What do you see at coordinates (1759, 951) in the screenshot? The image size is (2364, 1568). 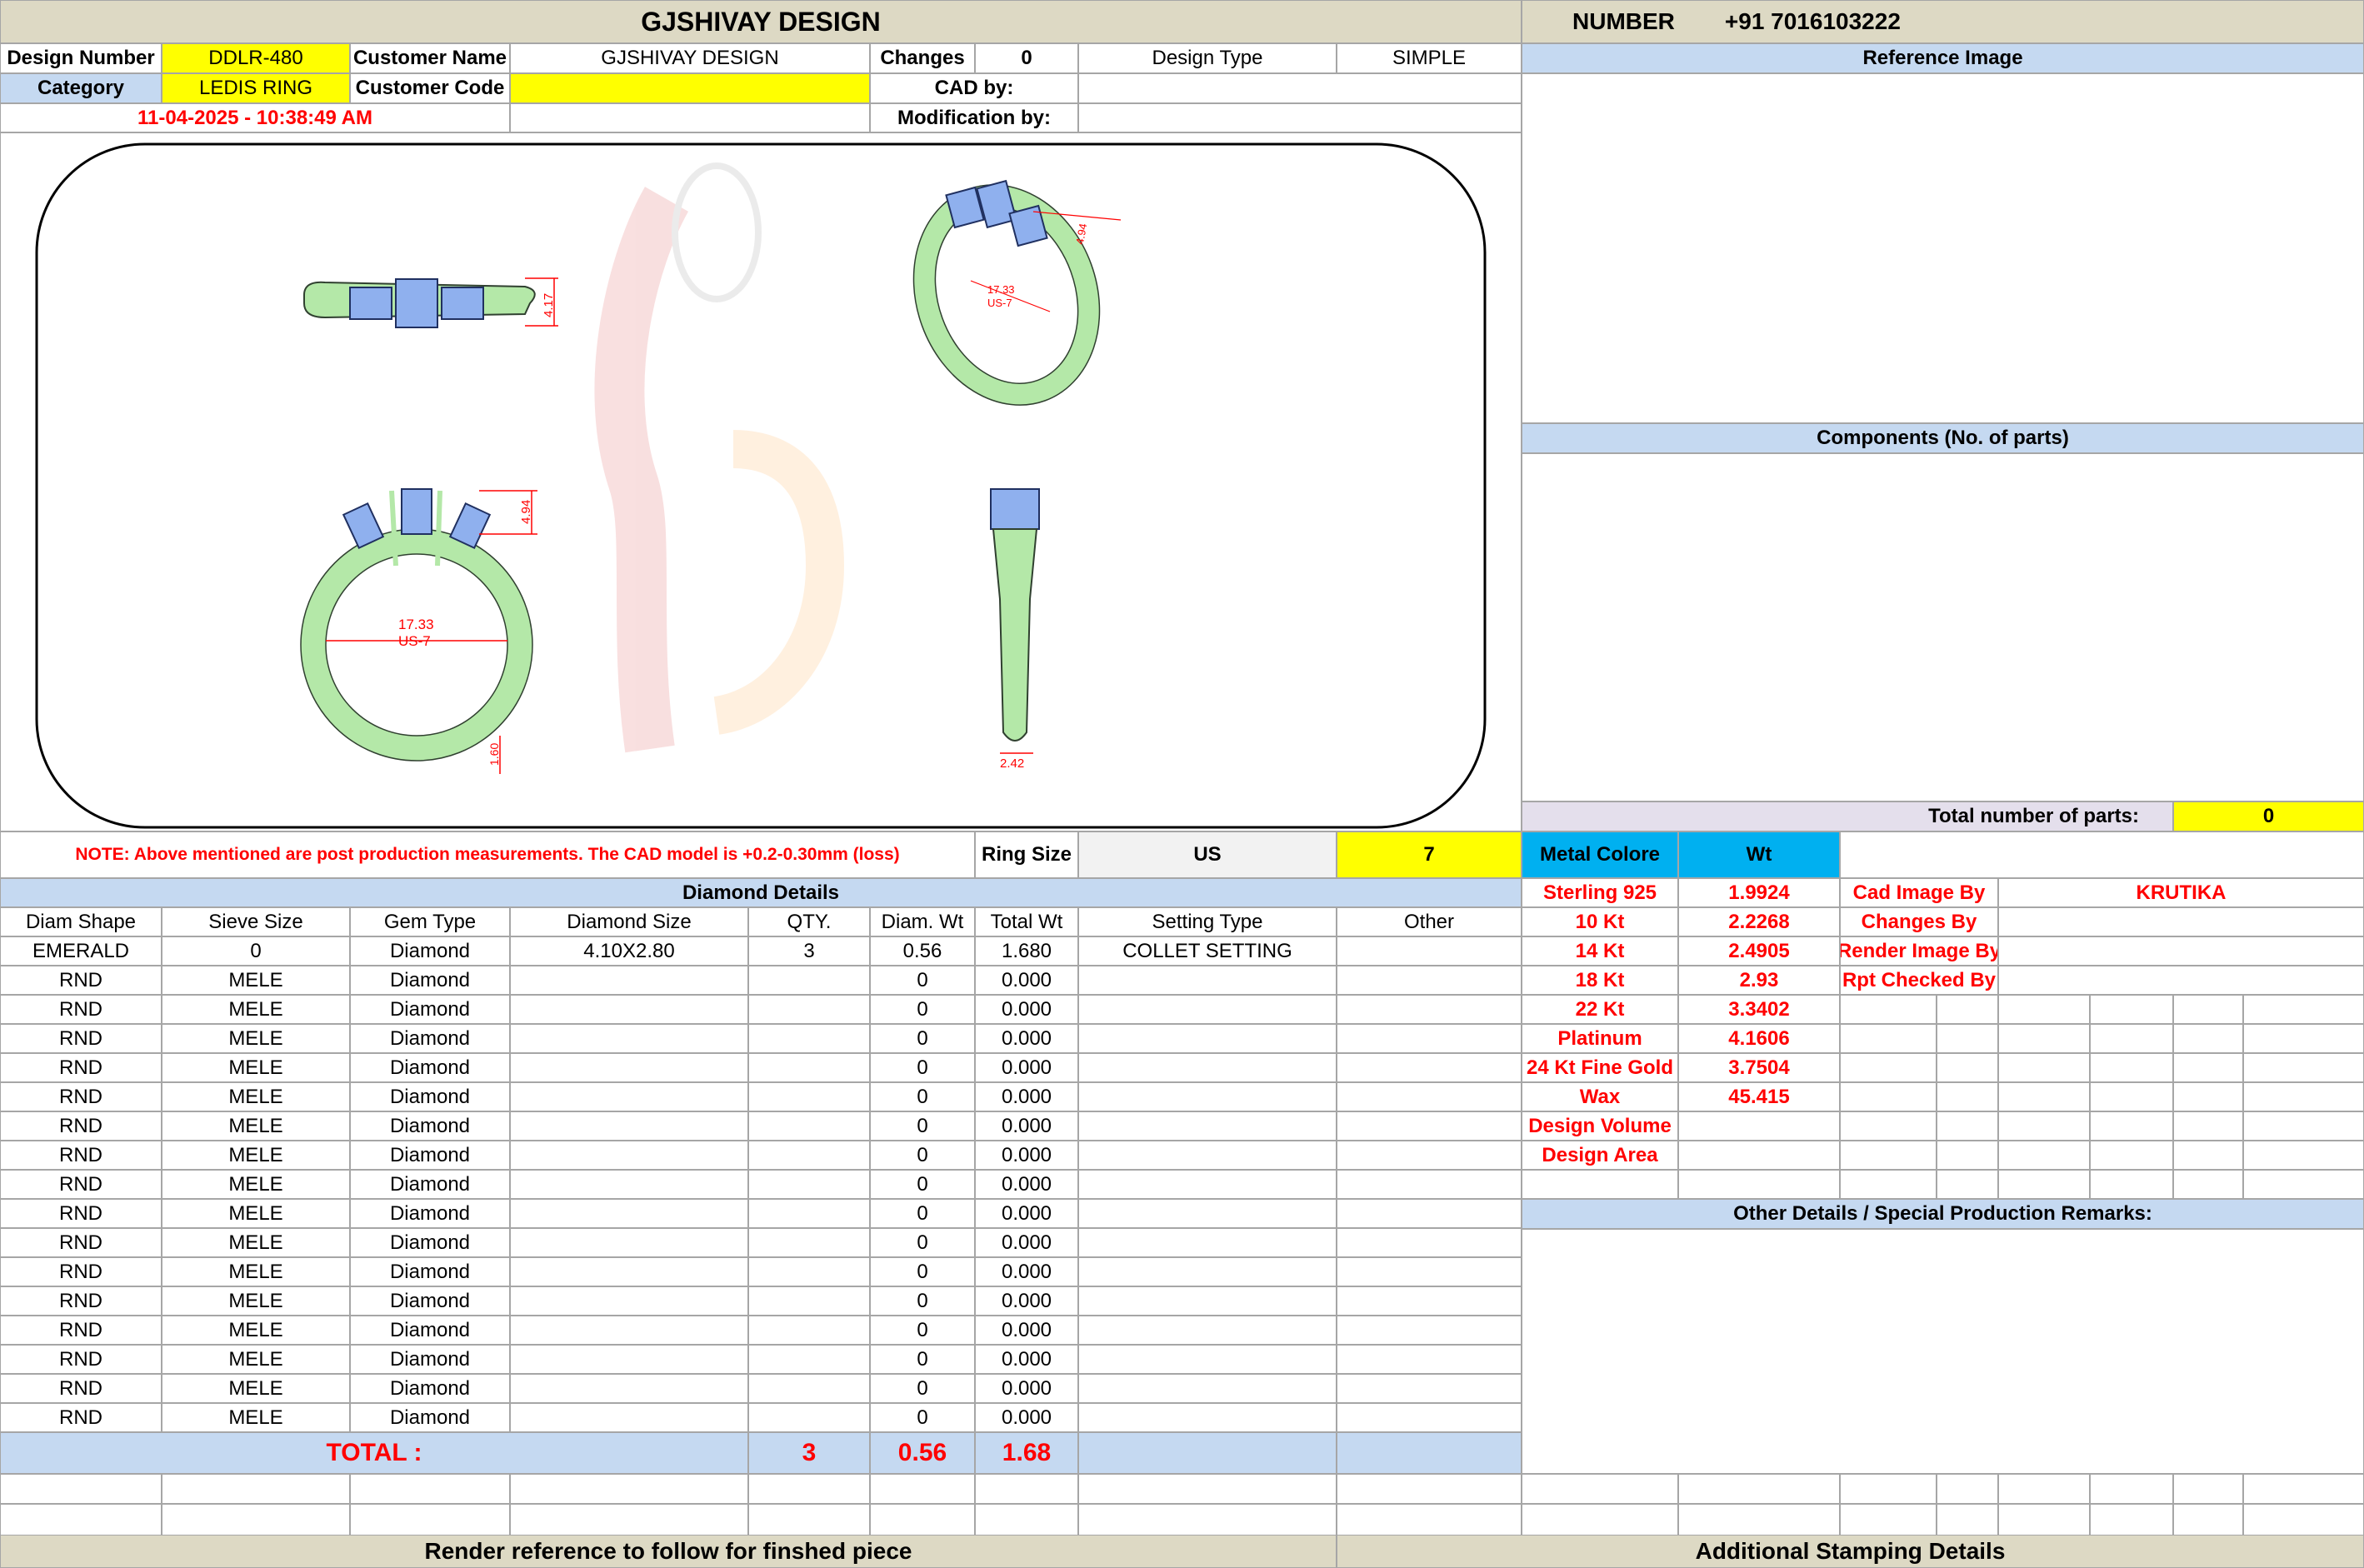 I see `metal-weight: 2.4905` at bounding box center [1759, 951].